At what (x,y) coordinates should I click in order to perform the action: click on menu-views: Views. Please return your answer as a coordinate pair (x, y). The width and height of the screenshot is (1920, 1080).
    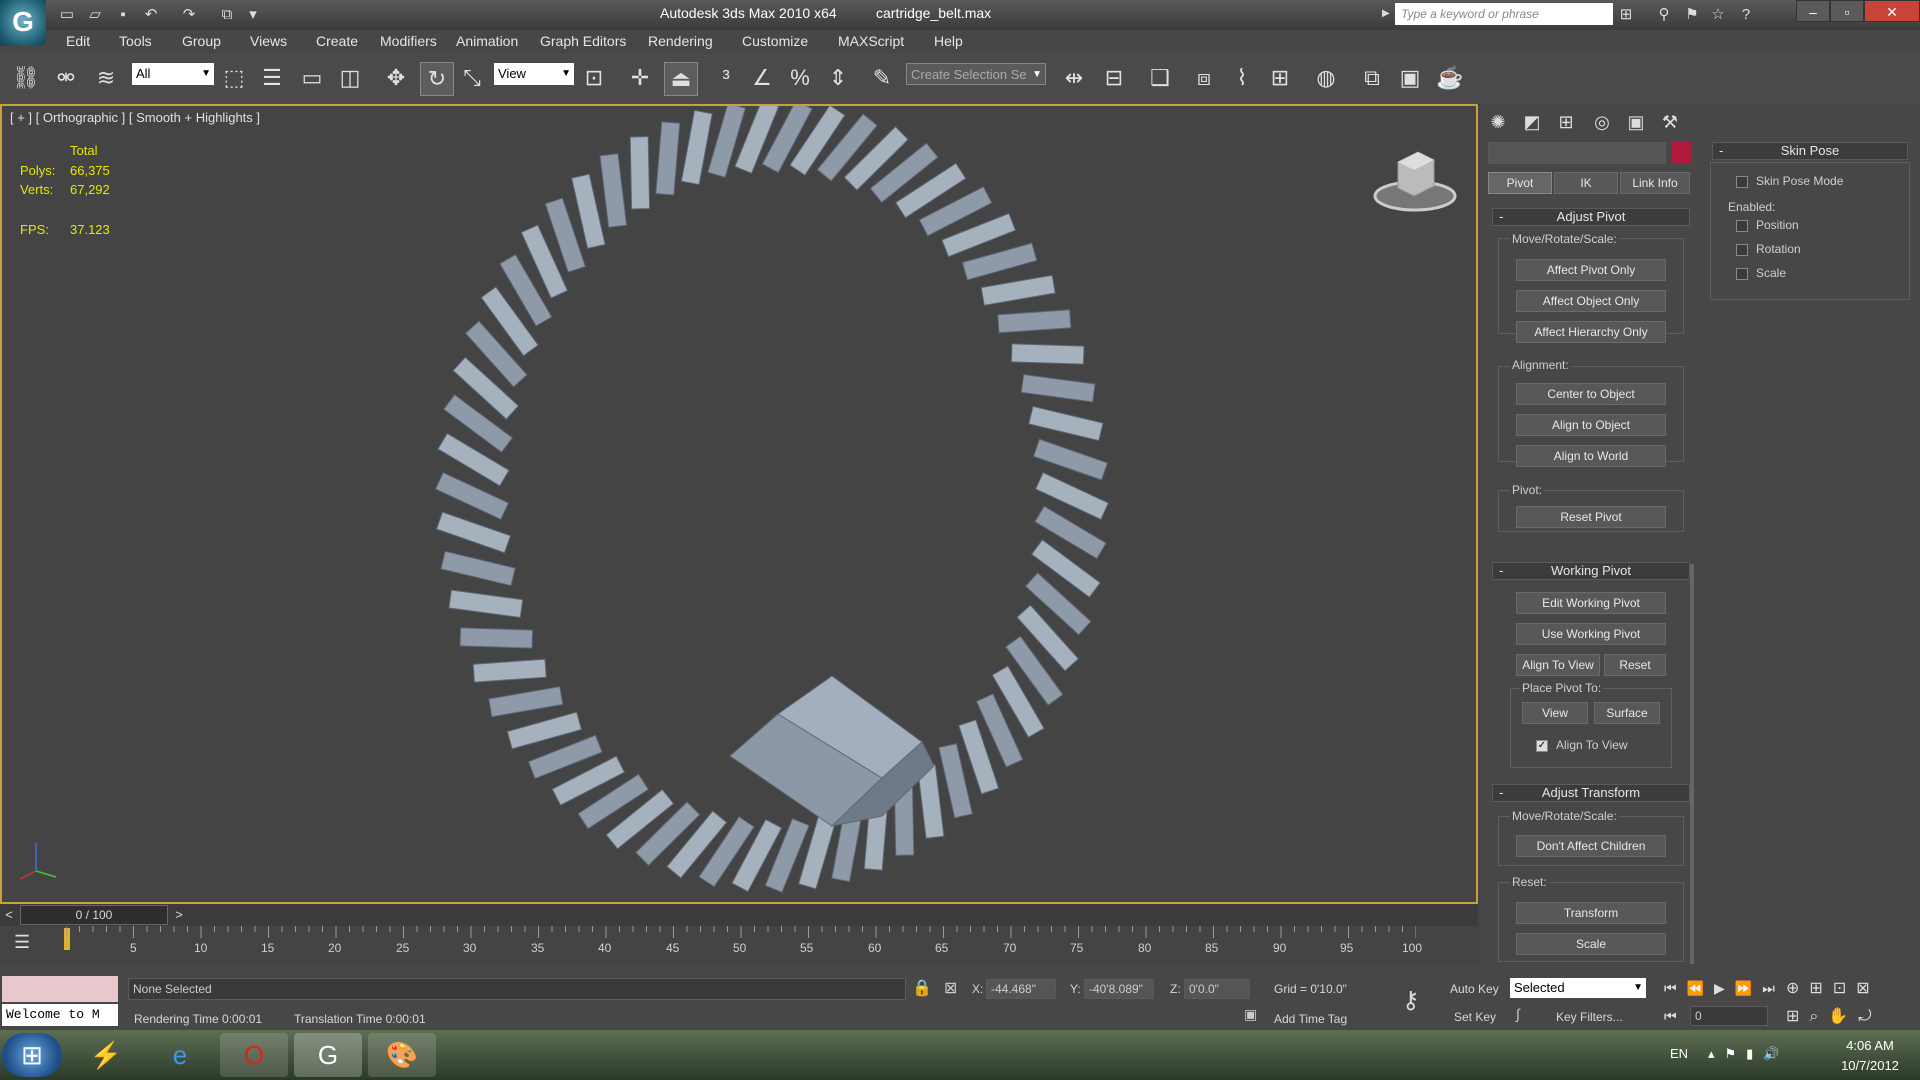
    Looking at the image, I should click on (268, 41).